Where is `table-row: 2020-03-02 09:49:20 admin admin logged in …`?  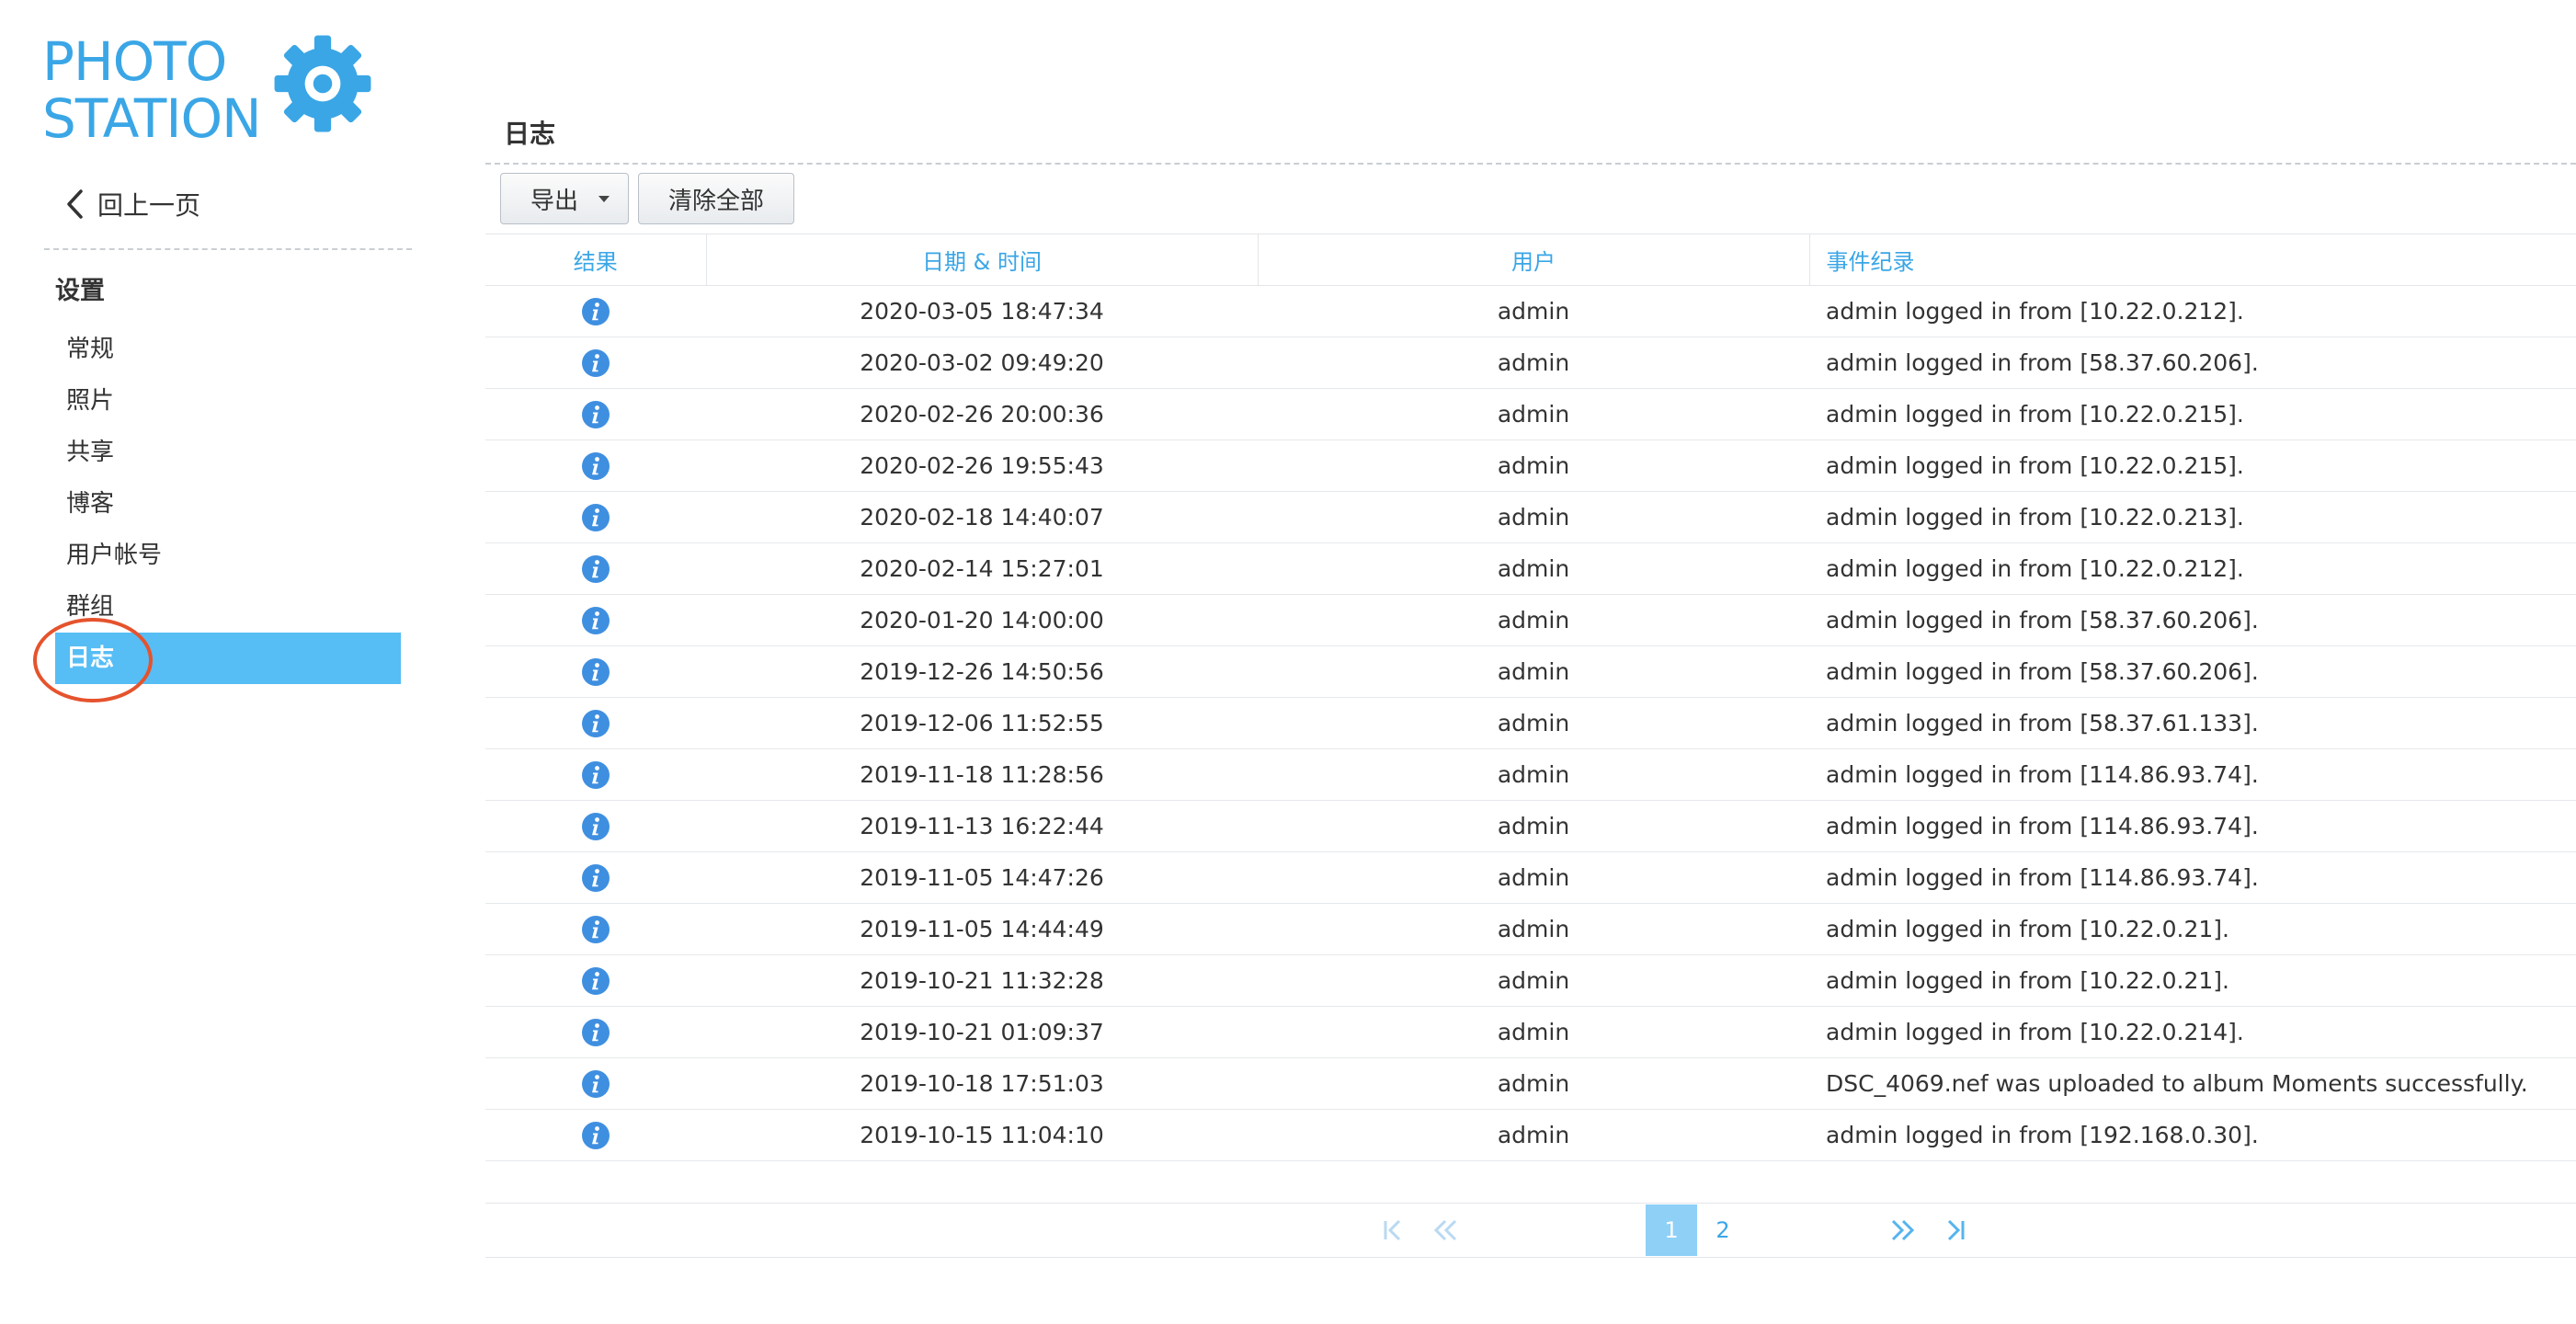 table-row: 2020-03-02 09:49:20 admin admin logged in … is located at coordinates (1530, 363).